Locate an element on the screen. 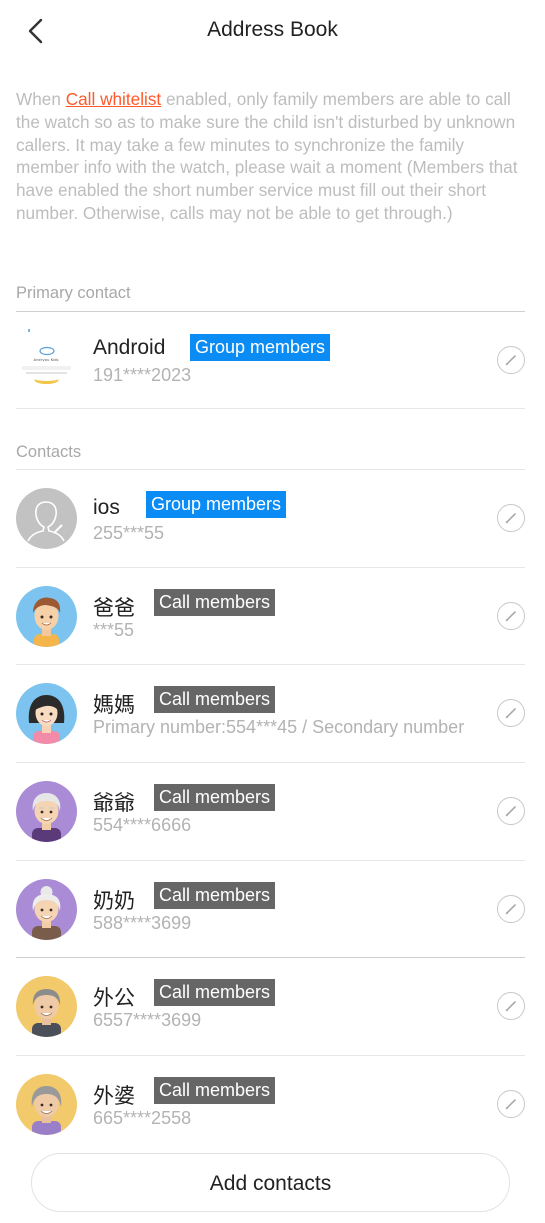  watch-device-icon: Aneryou Kids is located at coordinates (46, 356).